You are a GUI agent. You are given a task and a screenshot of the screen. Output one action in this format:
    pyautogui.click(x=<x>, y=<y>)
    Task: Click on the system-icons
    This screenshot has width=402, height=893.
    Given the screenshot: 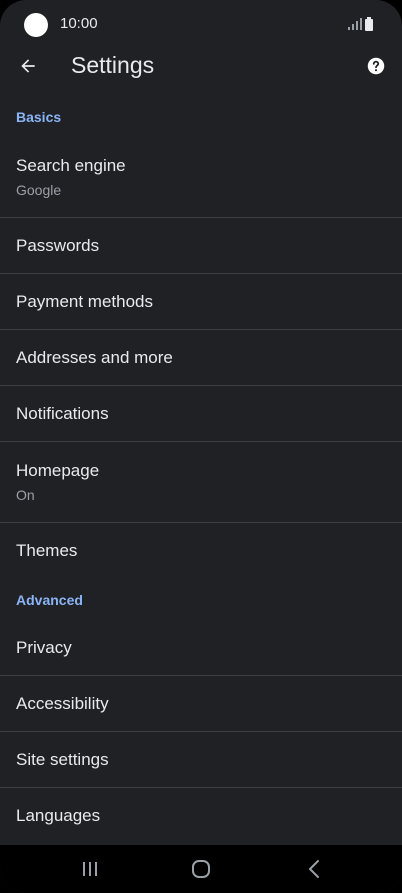 What is the action you would take?
    pyautogui.click(x=364, y=24)
    